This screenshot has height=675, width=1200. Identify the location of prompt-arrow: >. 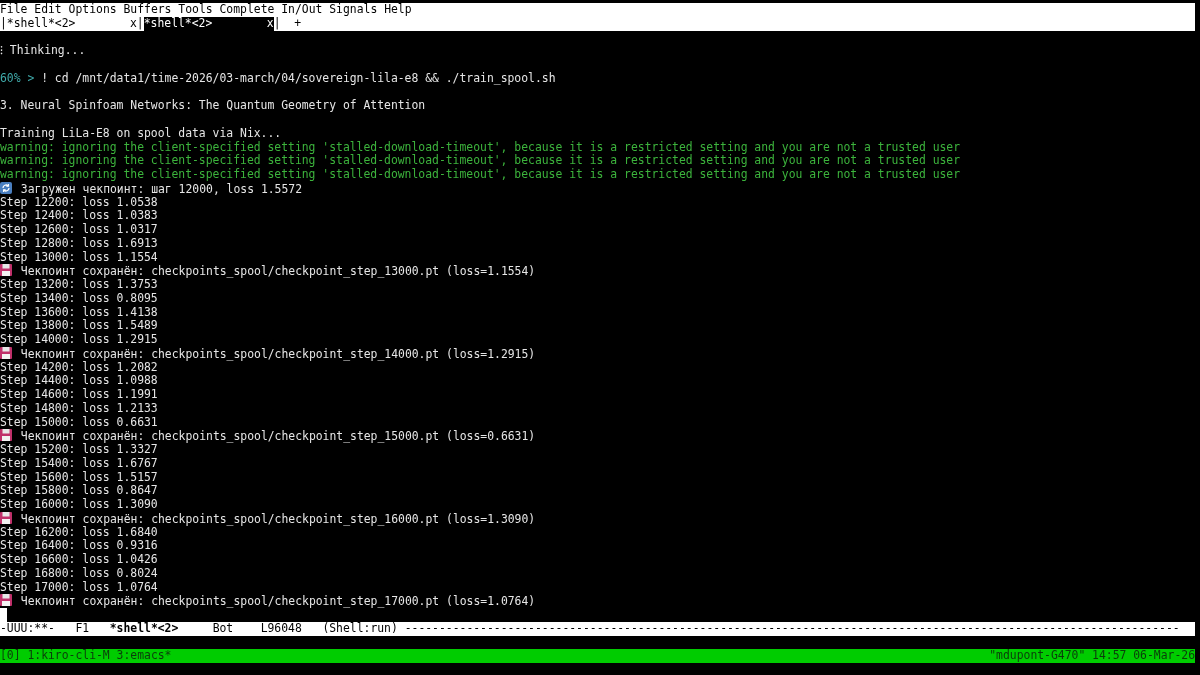
(31, 77).